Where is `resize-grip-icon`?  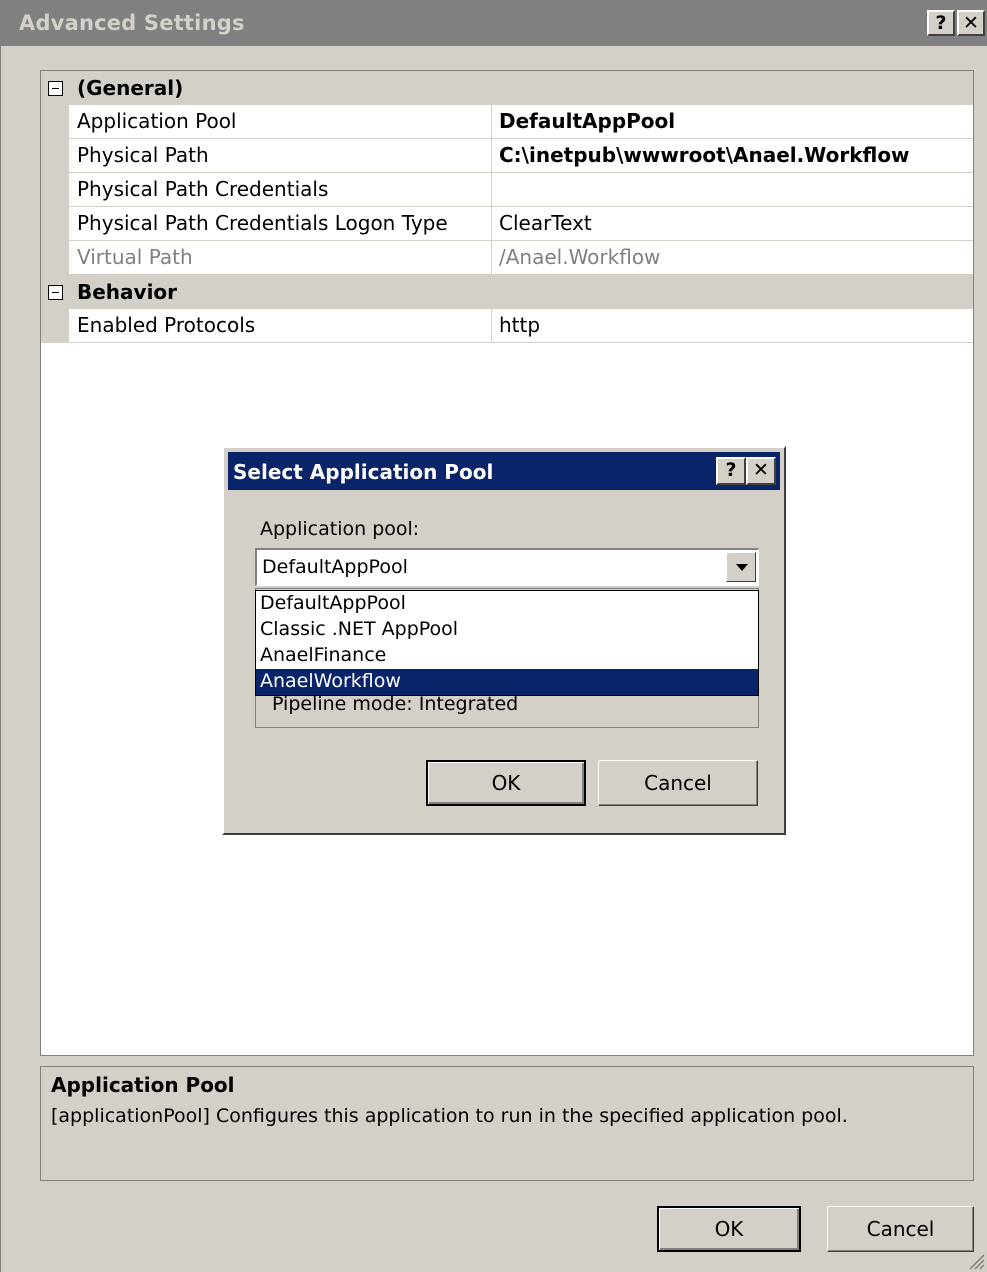
resize-grip-icon is located at coordinates (976, 1261).